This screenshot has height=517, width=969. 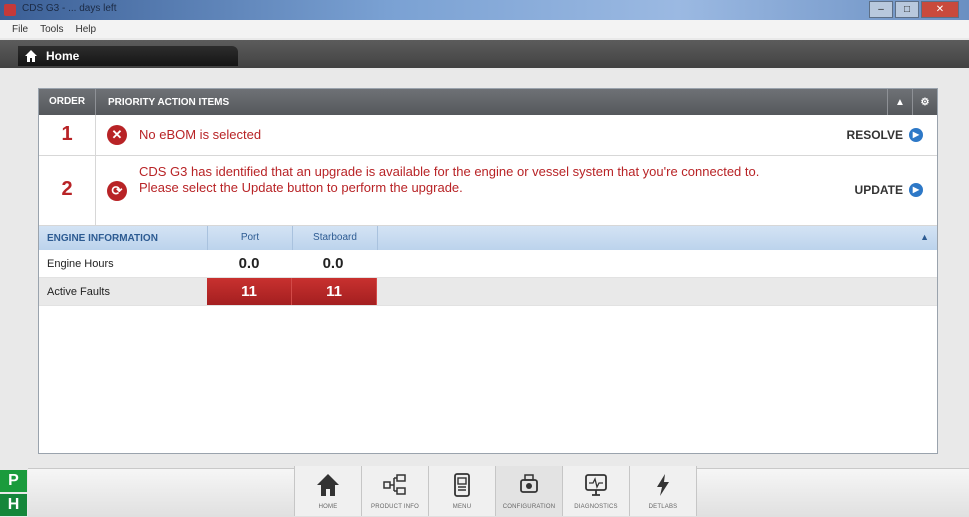 What do you see at coordinates (69, 8) in the screenshot?
I see `window-title: CDS G3 - ... days left` at bounding box center [69, 8].